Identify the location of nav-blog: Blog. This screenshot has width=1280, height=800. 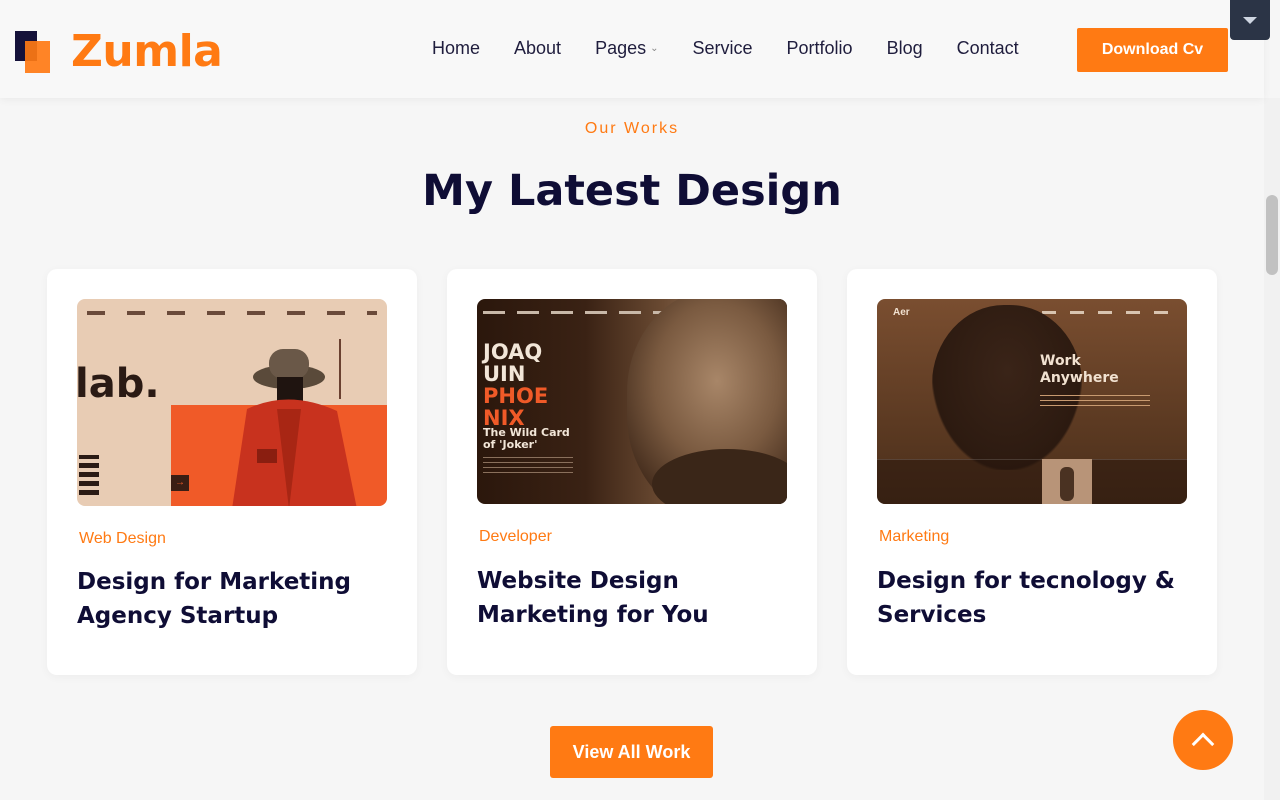
(905, 48).